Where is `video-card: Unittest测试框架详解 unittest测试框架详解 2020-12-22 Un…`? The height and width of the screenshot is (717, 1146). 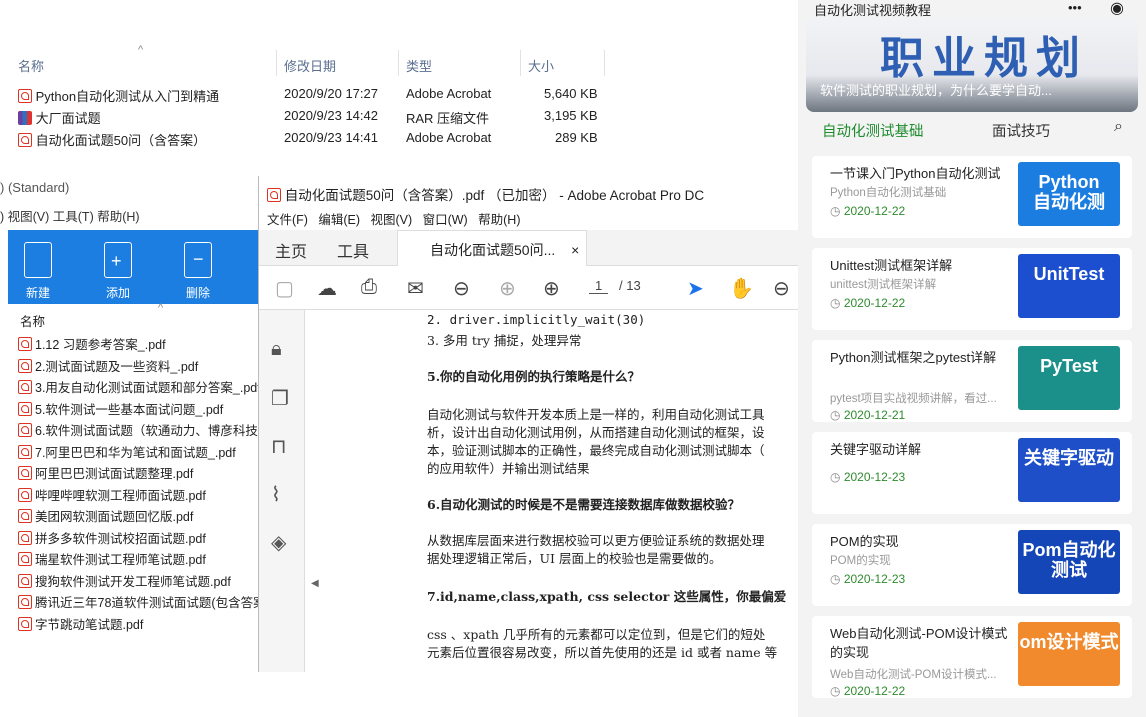
video-card: Unittest测试框架详解 unittest测试框架详解 2020-12-22 Un… is located at coordinates (972, 289).